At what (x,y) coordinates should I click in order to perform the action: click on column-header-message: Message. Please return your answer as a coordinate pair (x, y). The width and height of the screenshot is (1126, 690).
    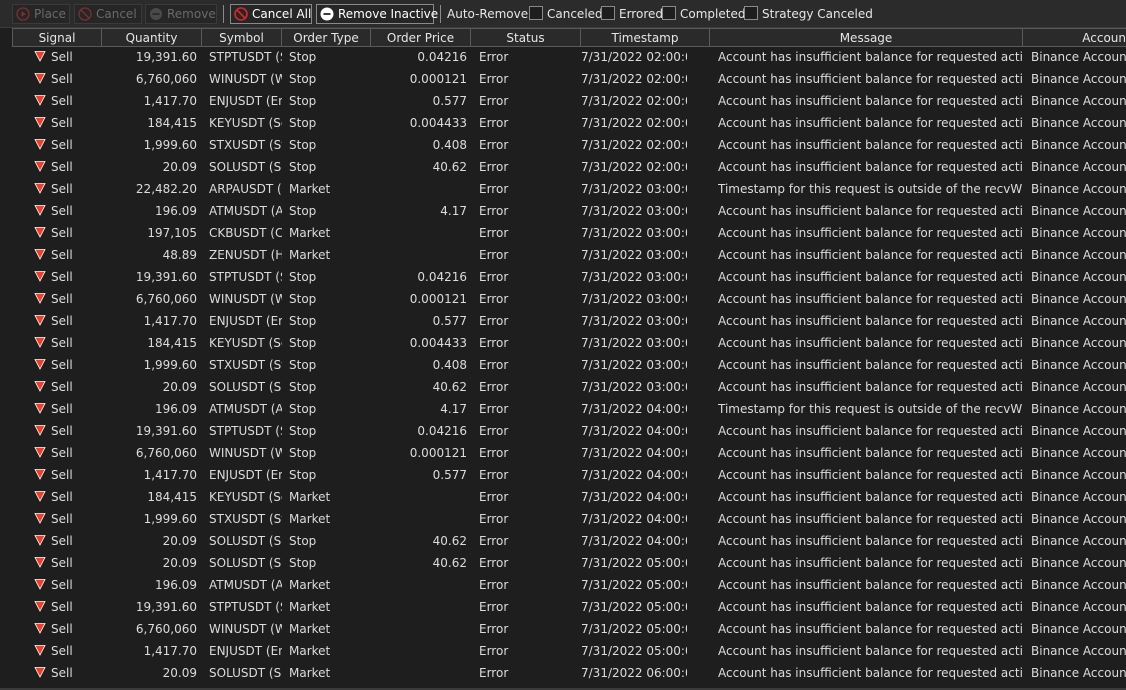
    Looking at the image, I should click on (866, 37).